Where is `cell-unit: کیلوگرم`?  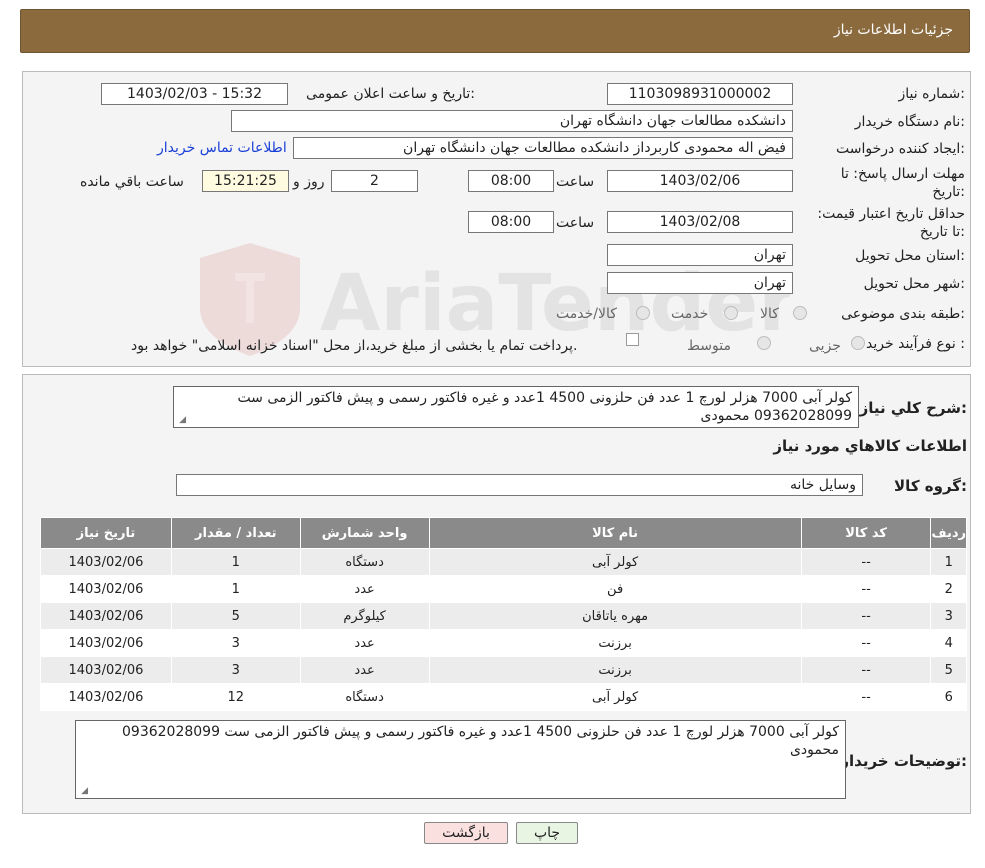 cell-unit: کیلوگرم is located at coordinates (364, 616).